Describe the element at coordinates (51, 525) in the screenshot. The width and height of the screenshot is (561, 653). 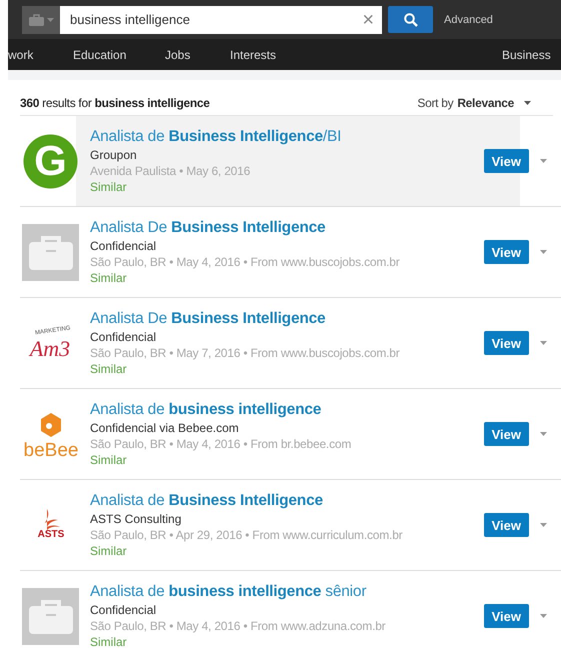
I see `logo: ASTS` at that location.